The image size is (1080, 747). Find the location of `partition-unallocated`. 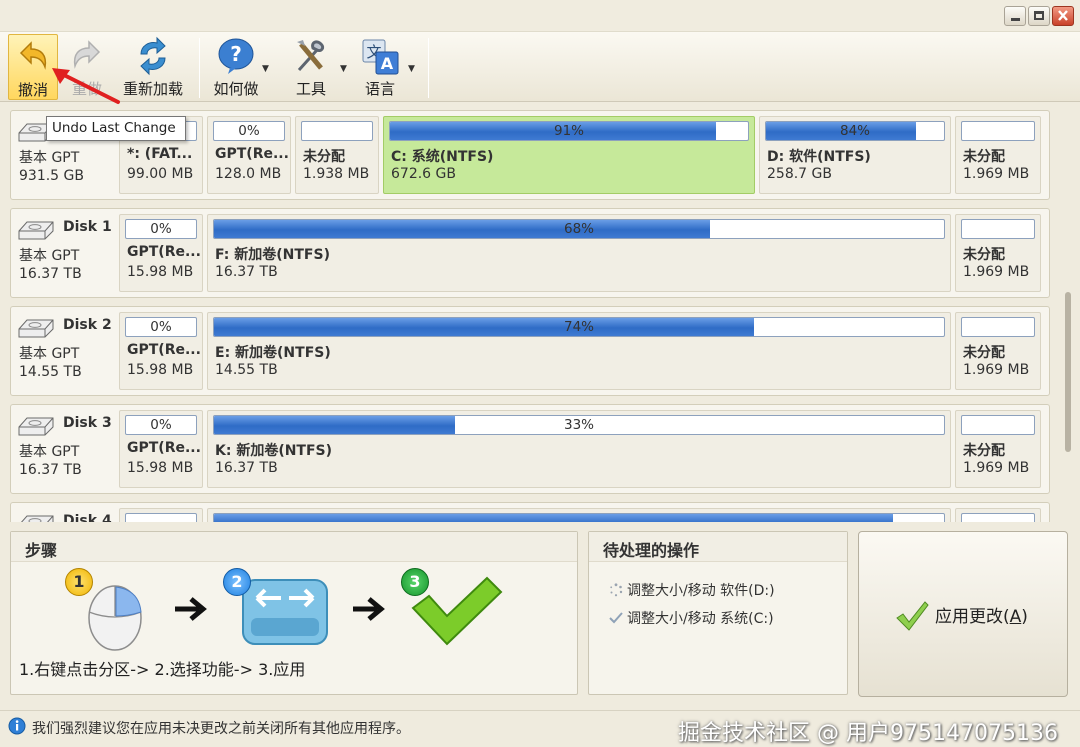

partition-unallocated is located at coordinates (998, 515).